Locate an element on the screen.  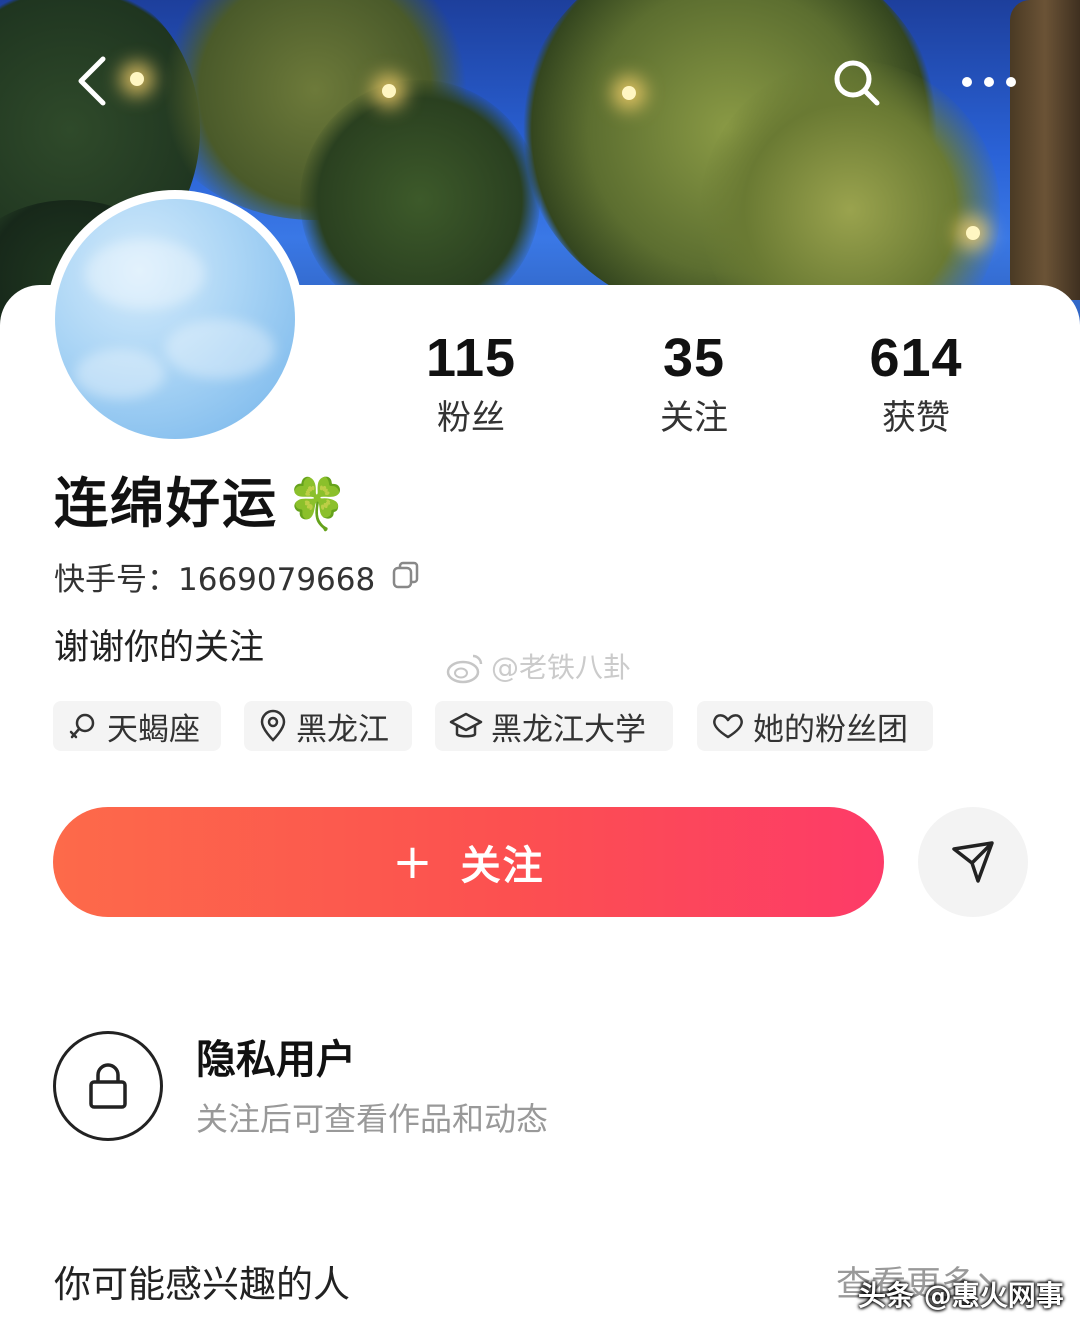
lock-icon is located at coordinates (108, 1086).